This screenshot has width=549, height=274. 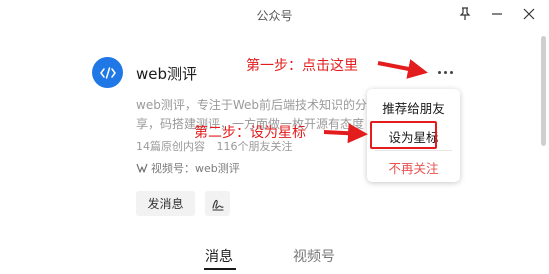 What do you see at coordinates (345, 133) in the screenshot?
I see `arrow-step2` at bounding box center [345, 133].